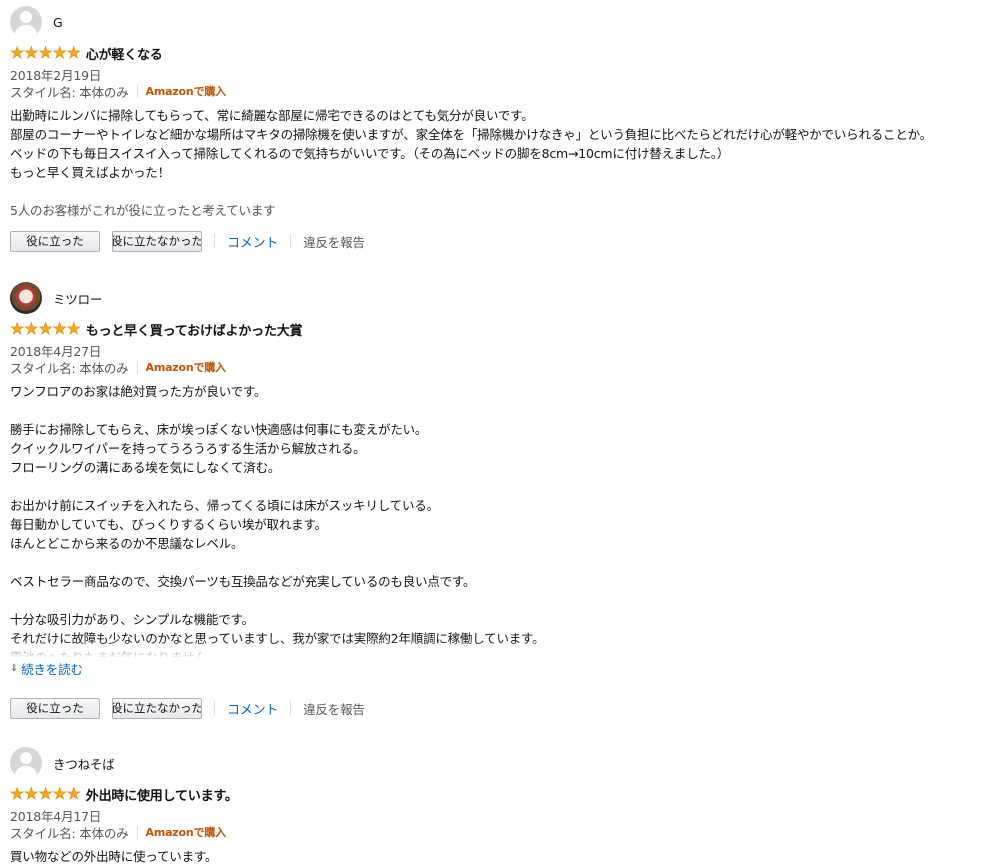  I want to click on reviewer-profile: ミツロー, so click(277, 298).